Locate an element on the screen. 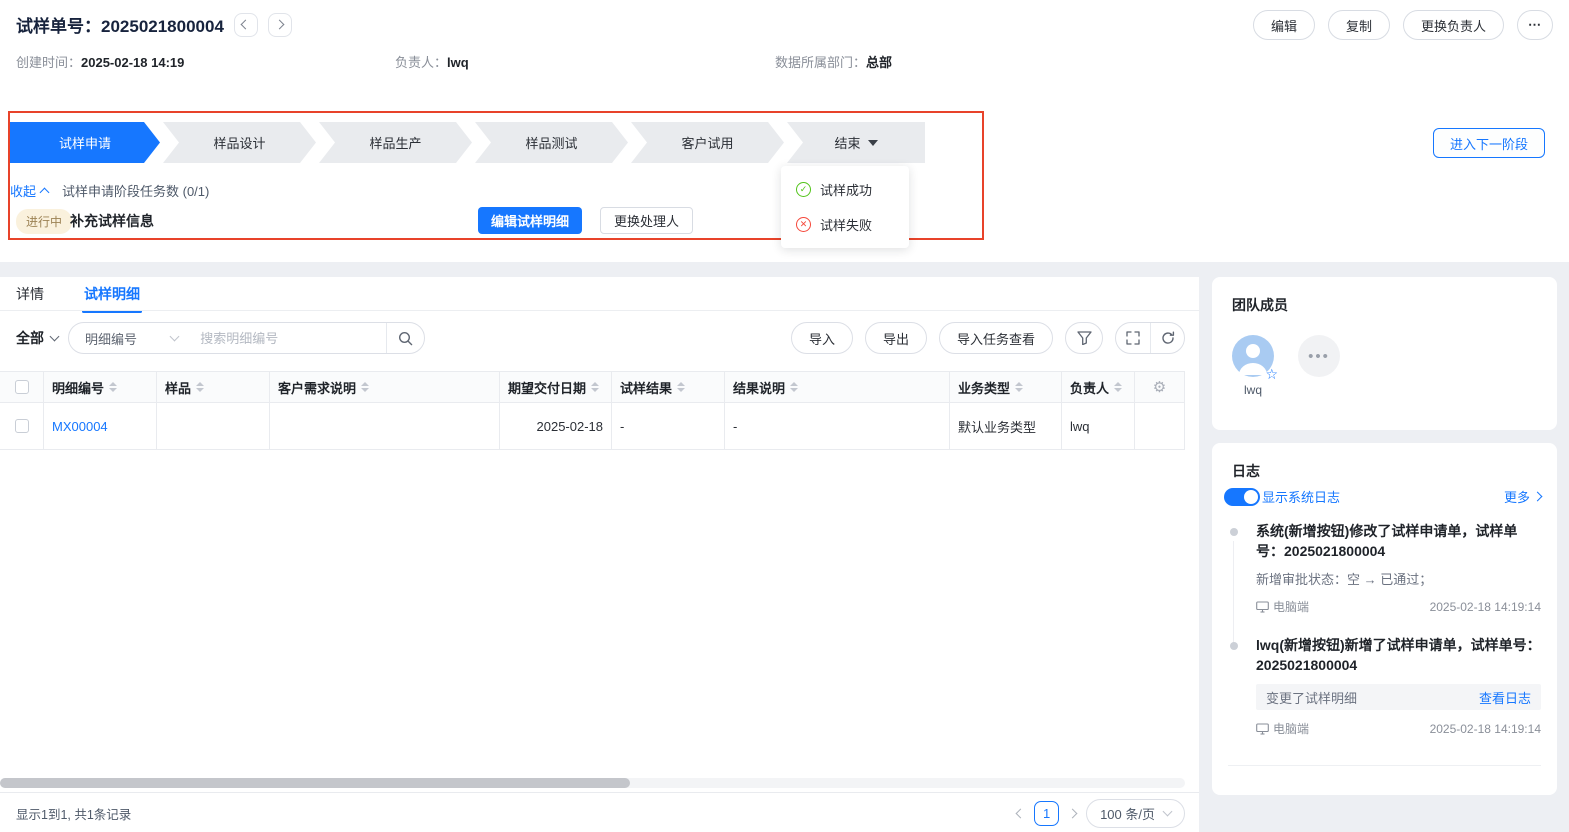 Image resolution: width=1569 pixels, height=832 pixels. search-button is located at coordinates (405, 338).